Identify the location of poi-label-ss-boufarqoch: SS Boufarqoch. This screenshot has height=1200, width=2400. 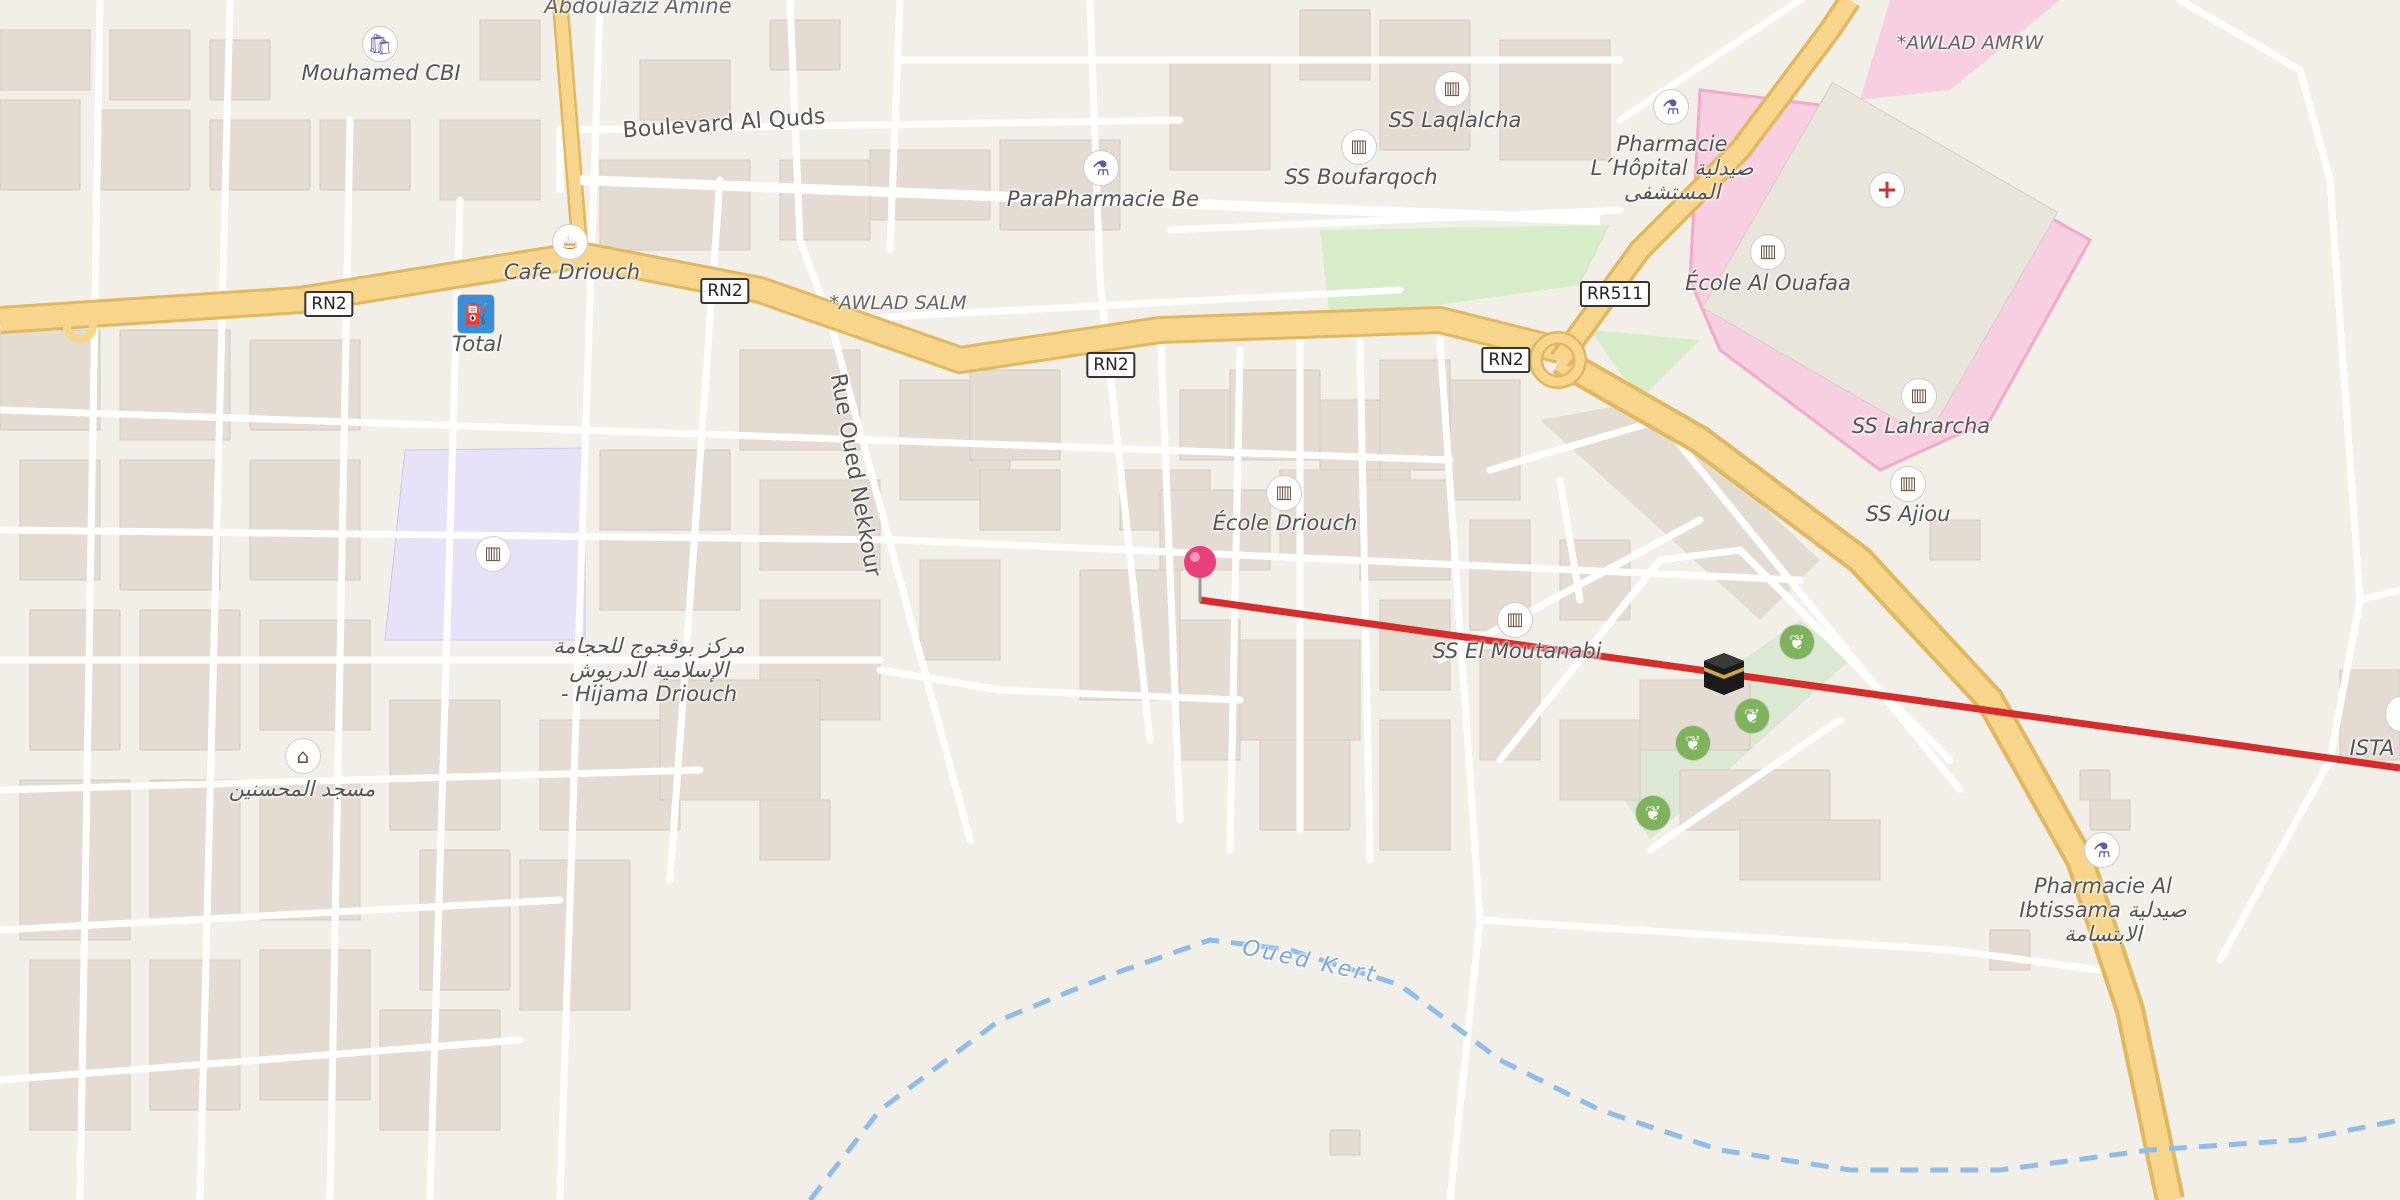
(1361, 176).